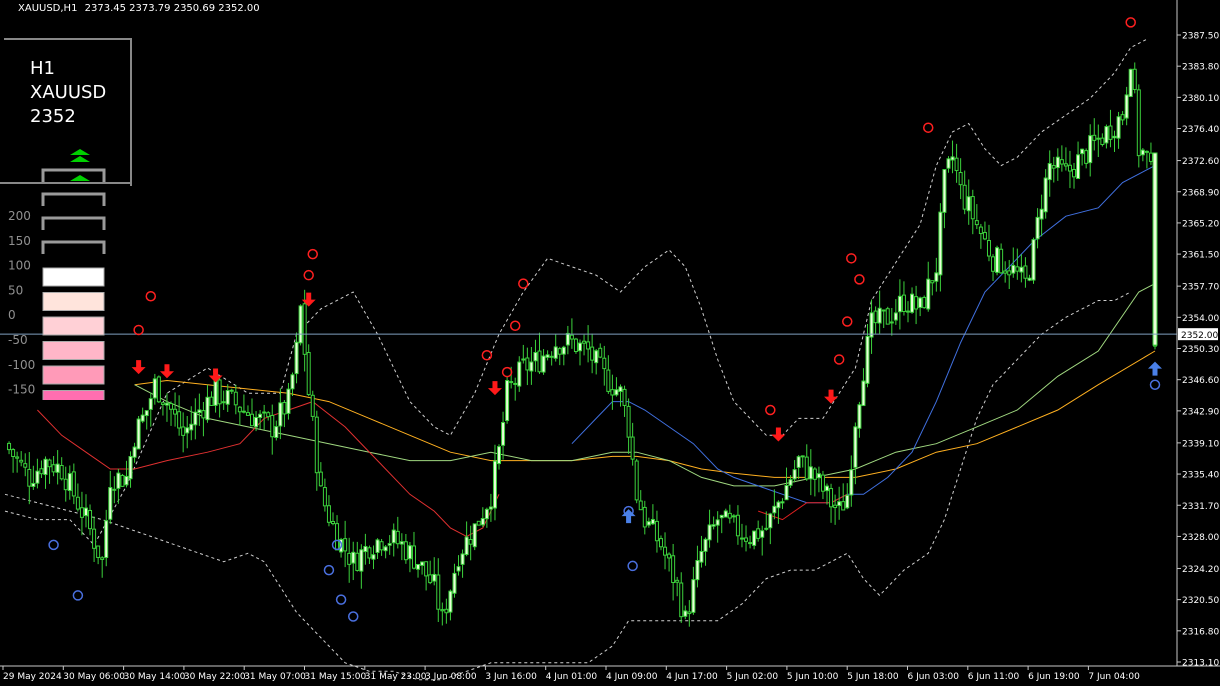 This screenshot has width=1220, height=686. I want to click on x-tick-label: 5 Jun 18:00, so click(873, 677).